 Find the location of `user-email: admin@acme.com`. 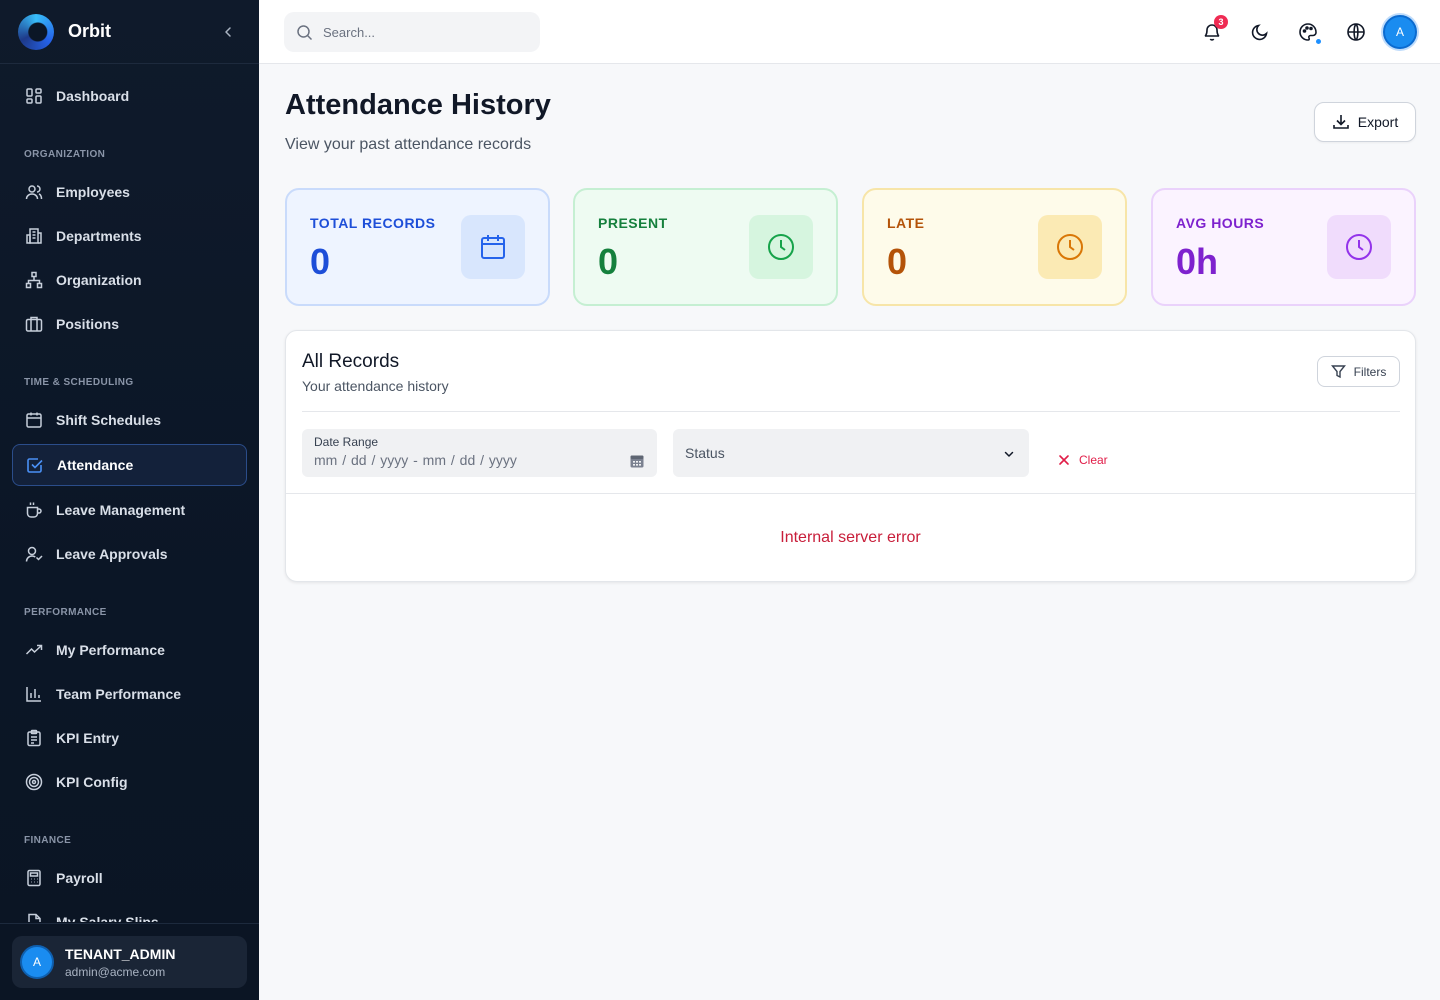

user-email: admin@acme.com is located at coordinates (115, 971).